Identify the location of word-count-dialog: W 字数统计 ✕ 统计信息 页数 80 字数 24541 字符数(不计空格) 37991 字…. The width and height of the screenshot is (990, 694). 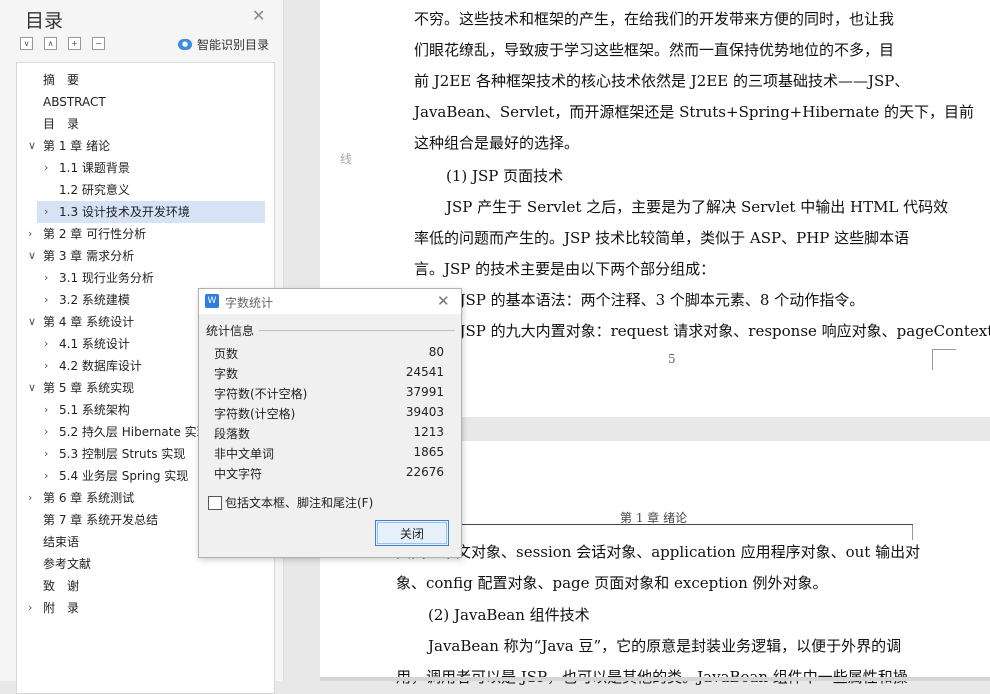
(330, 423).